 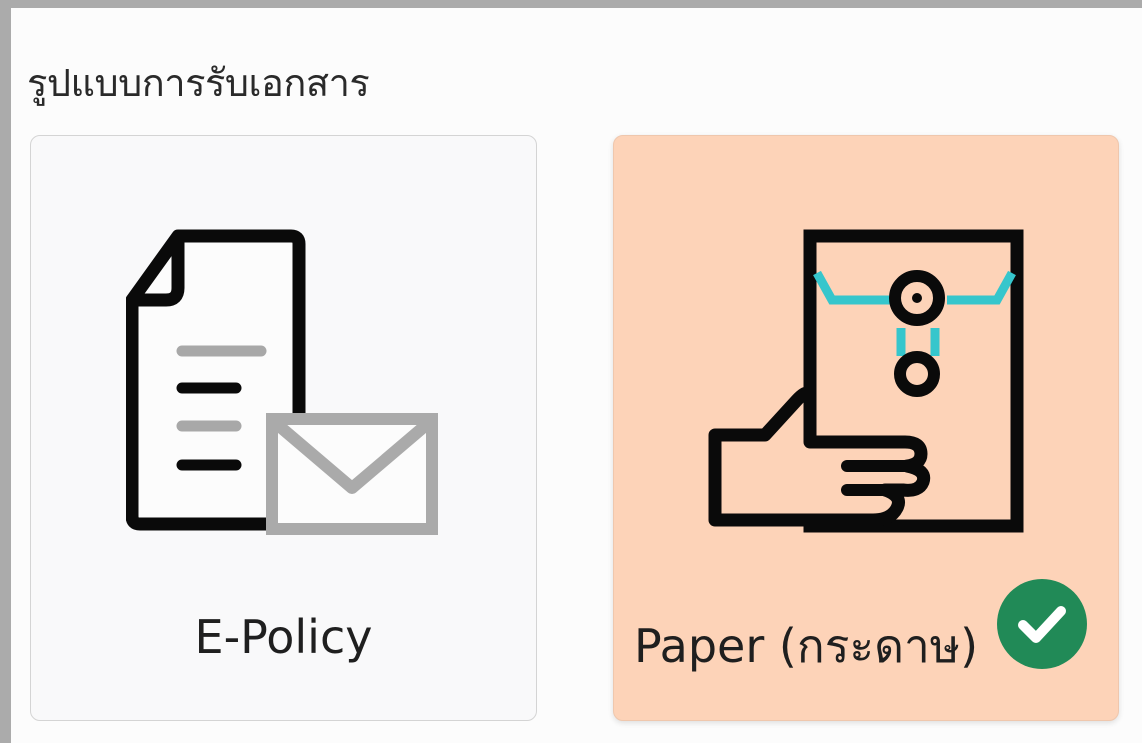 I want to click on hand-holding-envelope-icon, so click(x=866, y=381).